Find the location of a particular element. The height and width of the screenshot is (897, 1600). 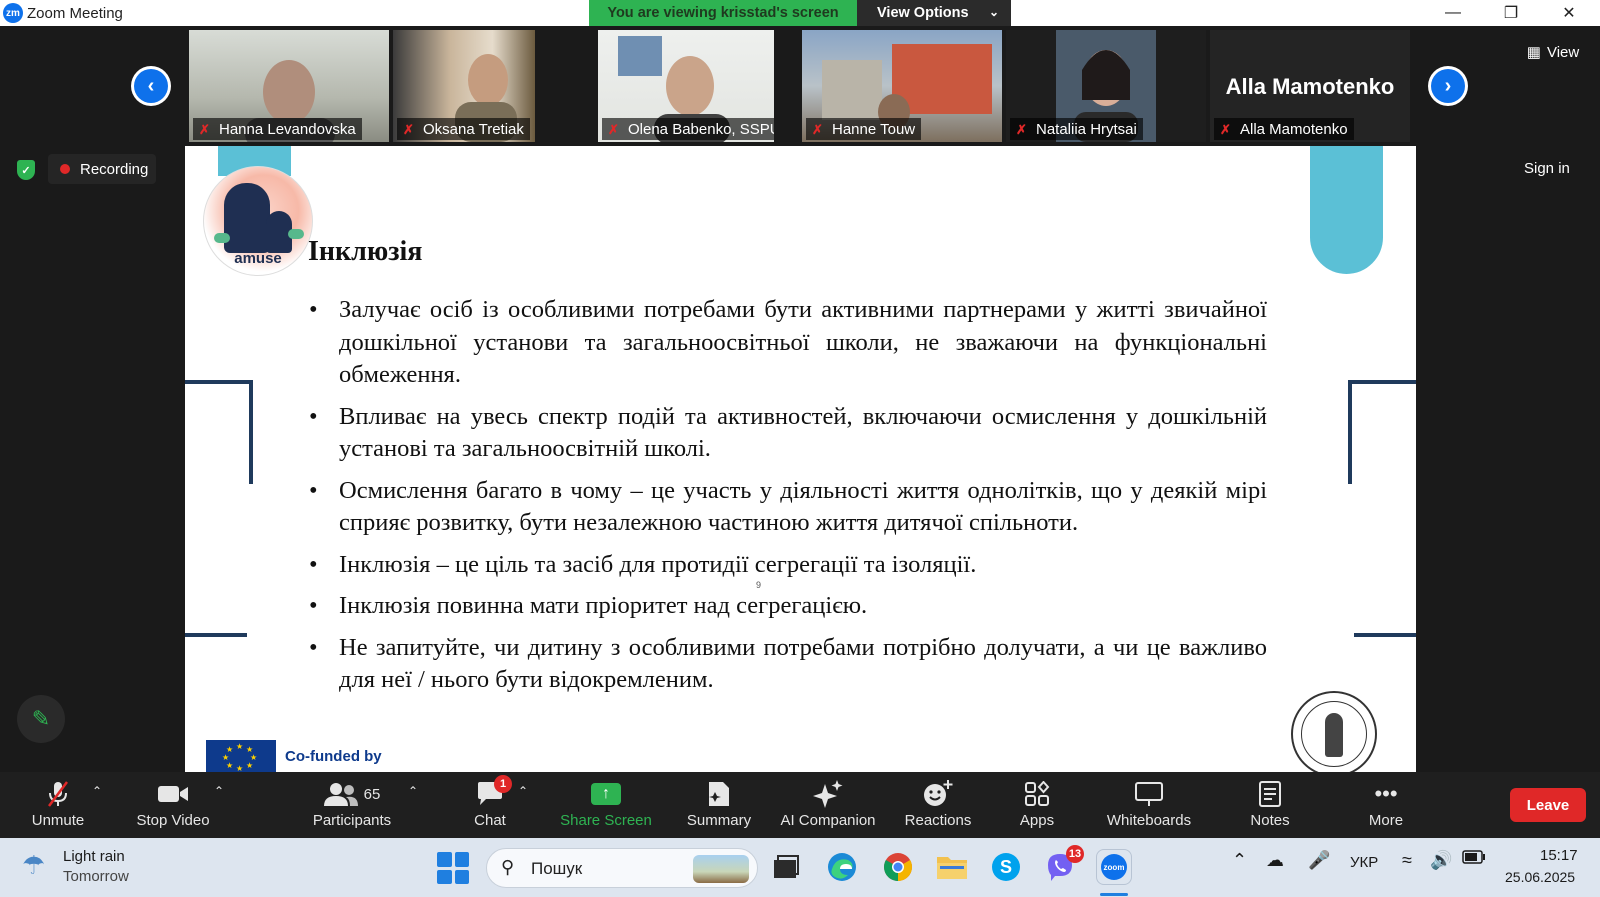

close-icon: ✕ is located at coordinates (1569, 13).